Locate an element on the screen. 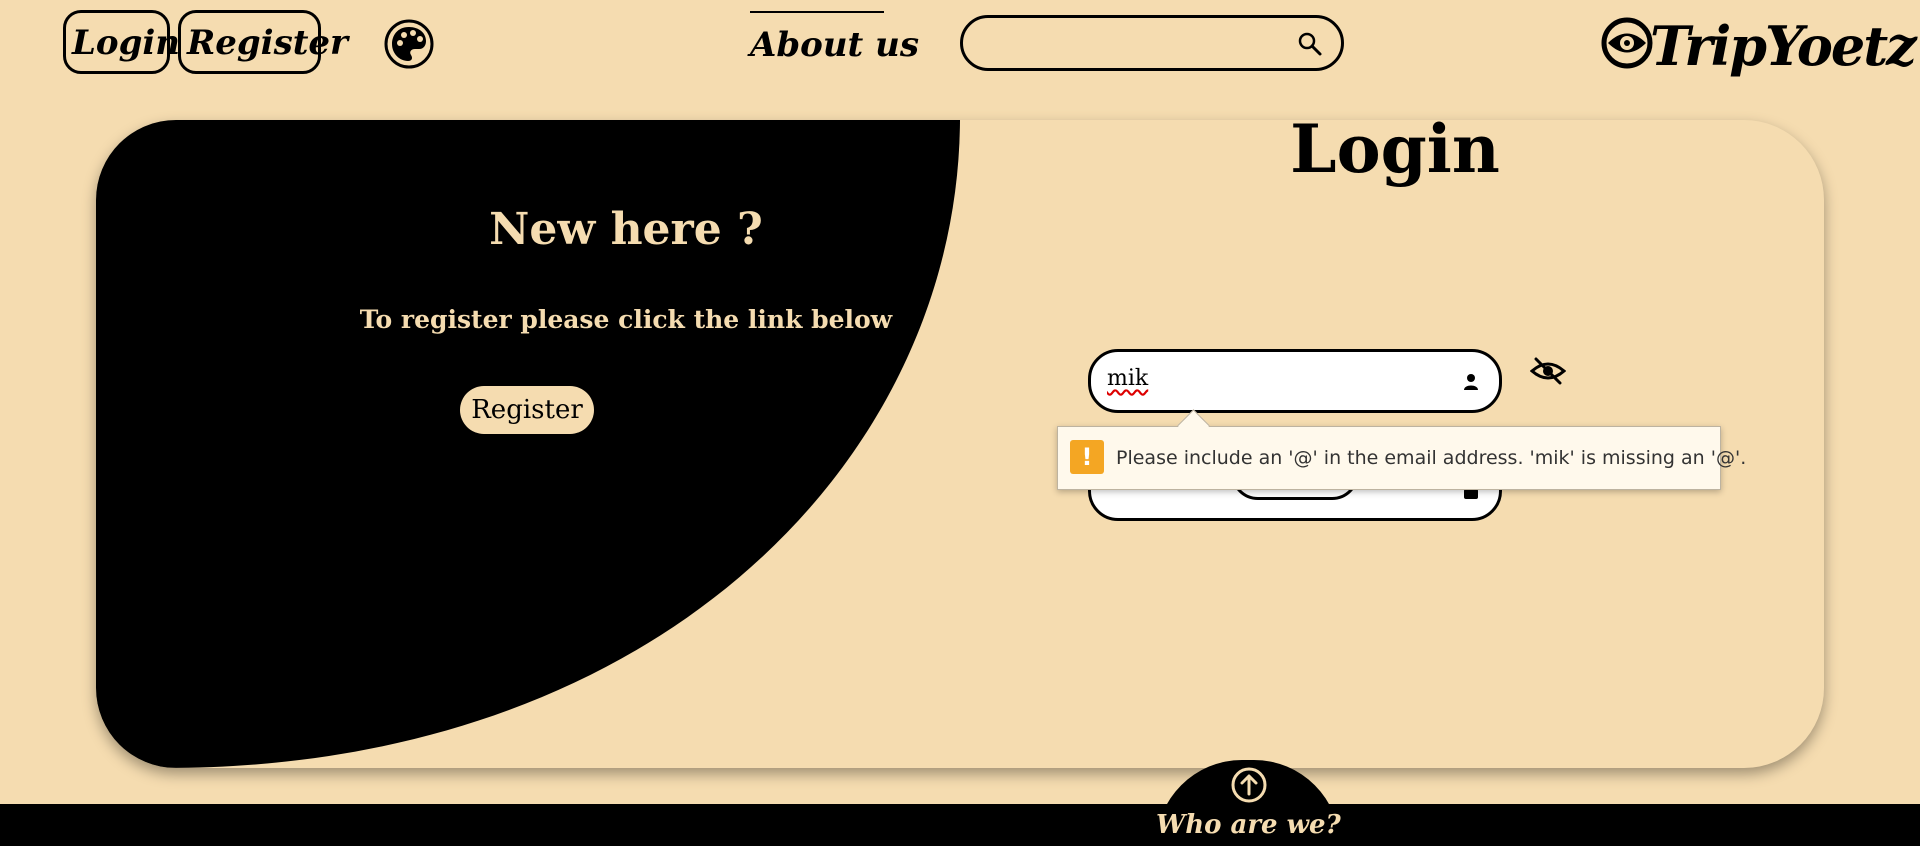 The height and width of the screenshot is (846, 1920). arrow-up-circle-icon is located at coordinates (1249, 785).